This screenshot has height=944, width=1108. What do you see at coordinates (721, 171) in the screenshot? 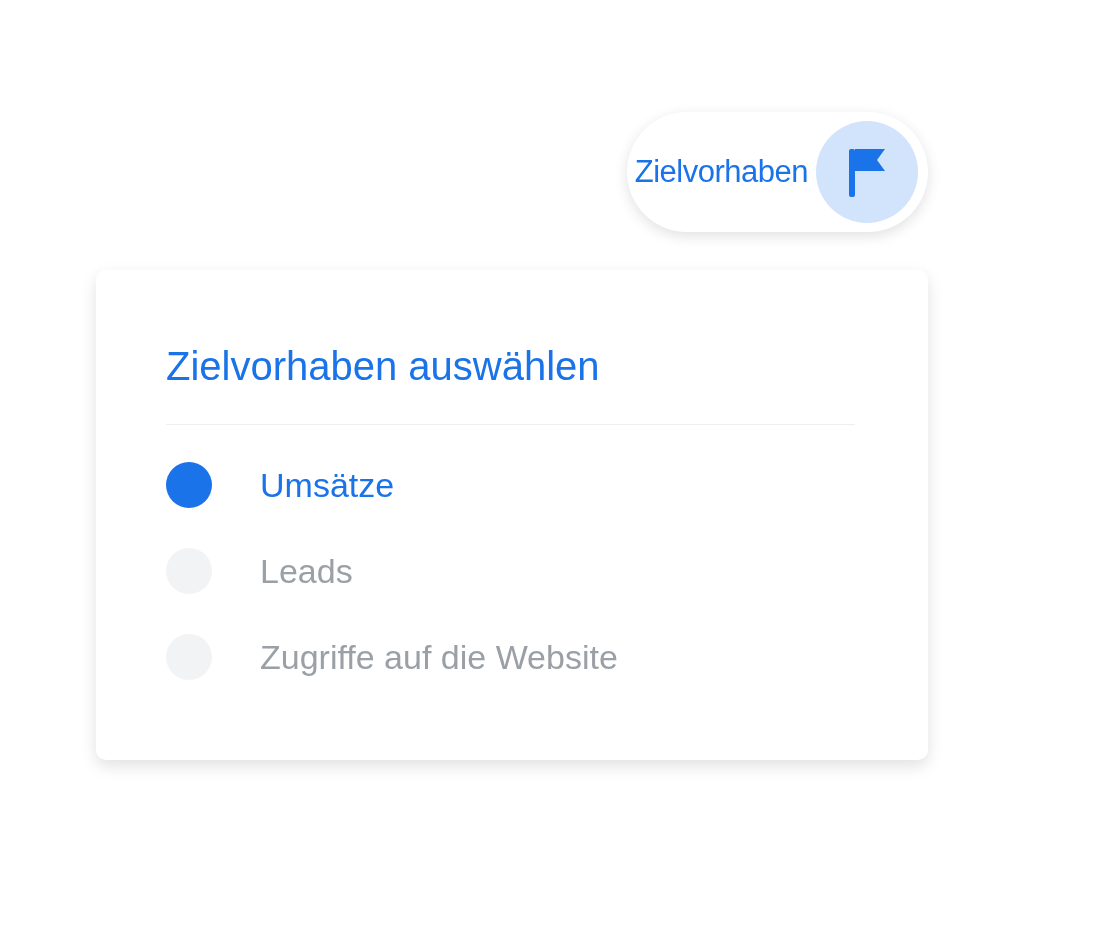
I see `goal-chip-label: Zielvorhaben` at bounding box center [721, 171].